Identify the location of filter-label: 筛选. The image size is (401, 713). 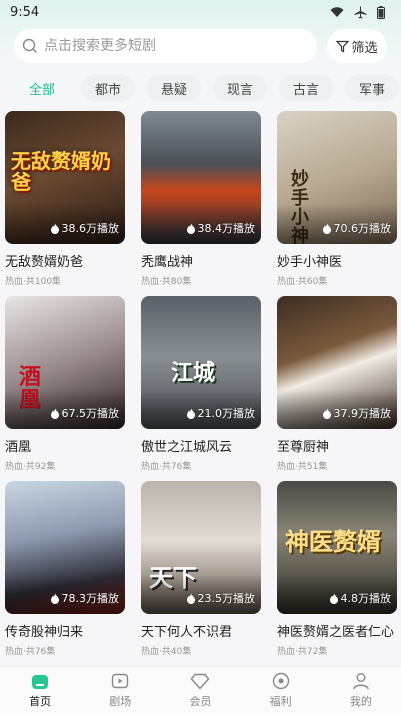
(364, 48).